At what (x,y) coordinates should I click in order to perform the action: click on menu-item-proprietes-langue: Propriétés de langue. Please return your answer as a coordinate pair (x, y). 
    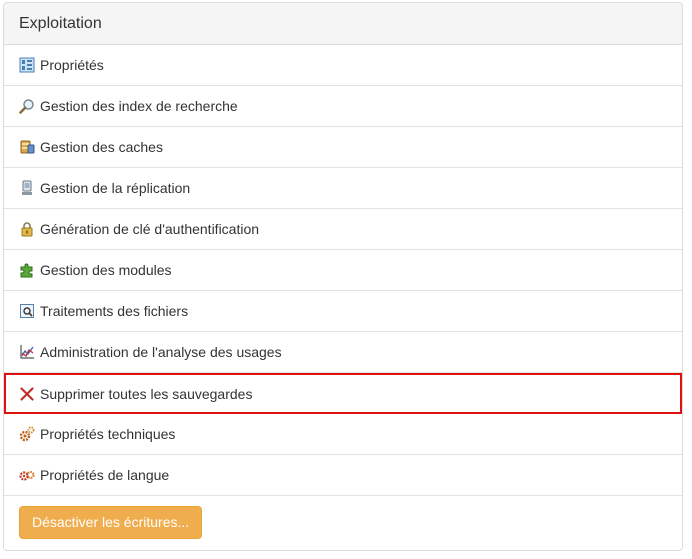
    Looking at the image, I should click on (343, 475).